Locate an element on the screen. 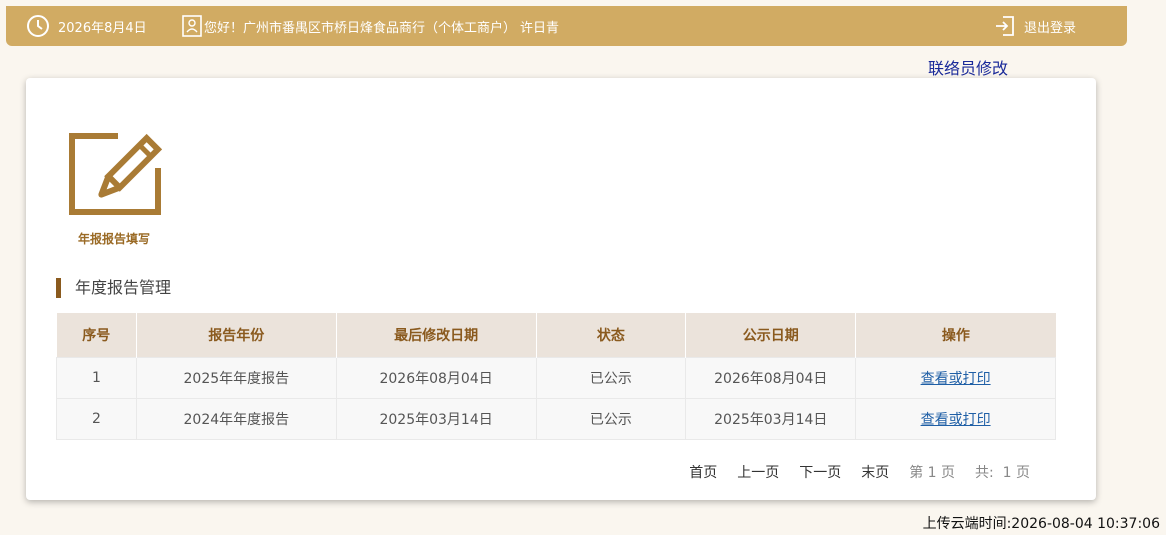  table-header-row: 序号 报告年份 最后修改日期 状态 公示日期 操作 is located at coordinates (556, 335).